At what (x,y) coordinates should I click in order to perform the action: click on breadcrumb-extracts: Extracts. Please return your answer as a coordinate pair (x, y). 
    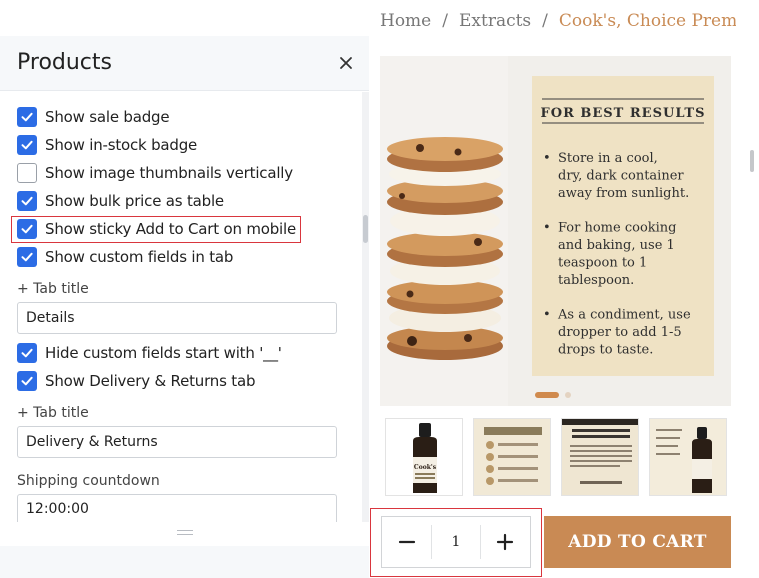
    Looking at the image, I should click on (495, 21).